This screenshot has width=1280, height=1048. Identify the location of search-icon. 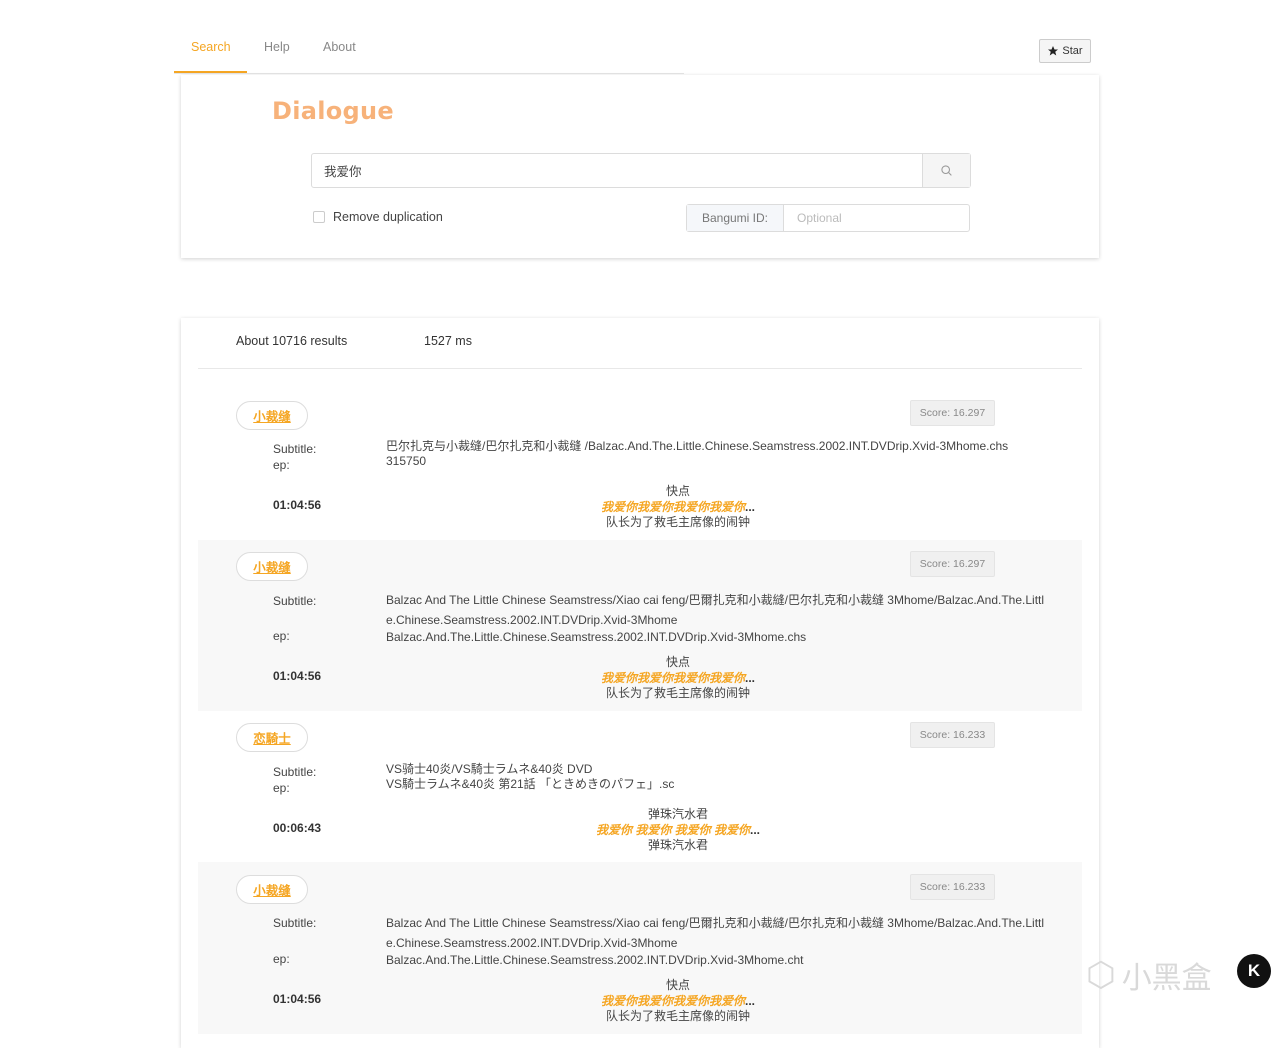
(946, 170).